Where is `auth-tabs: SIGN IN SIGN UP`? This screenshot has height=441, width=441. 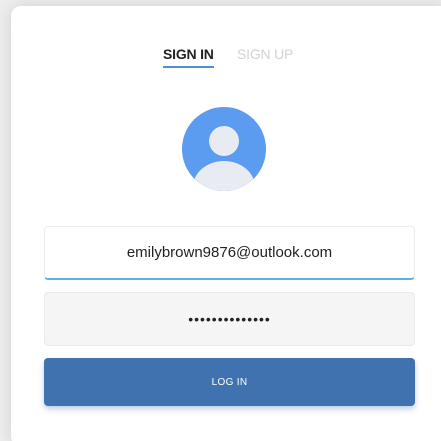
auth-tabs: SIGN IN SIGN UP is located at coordinates (220, 58).